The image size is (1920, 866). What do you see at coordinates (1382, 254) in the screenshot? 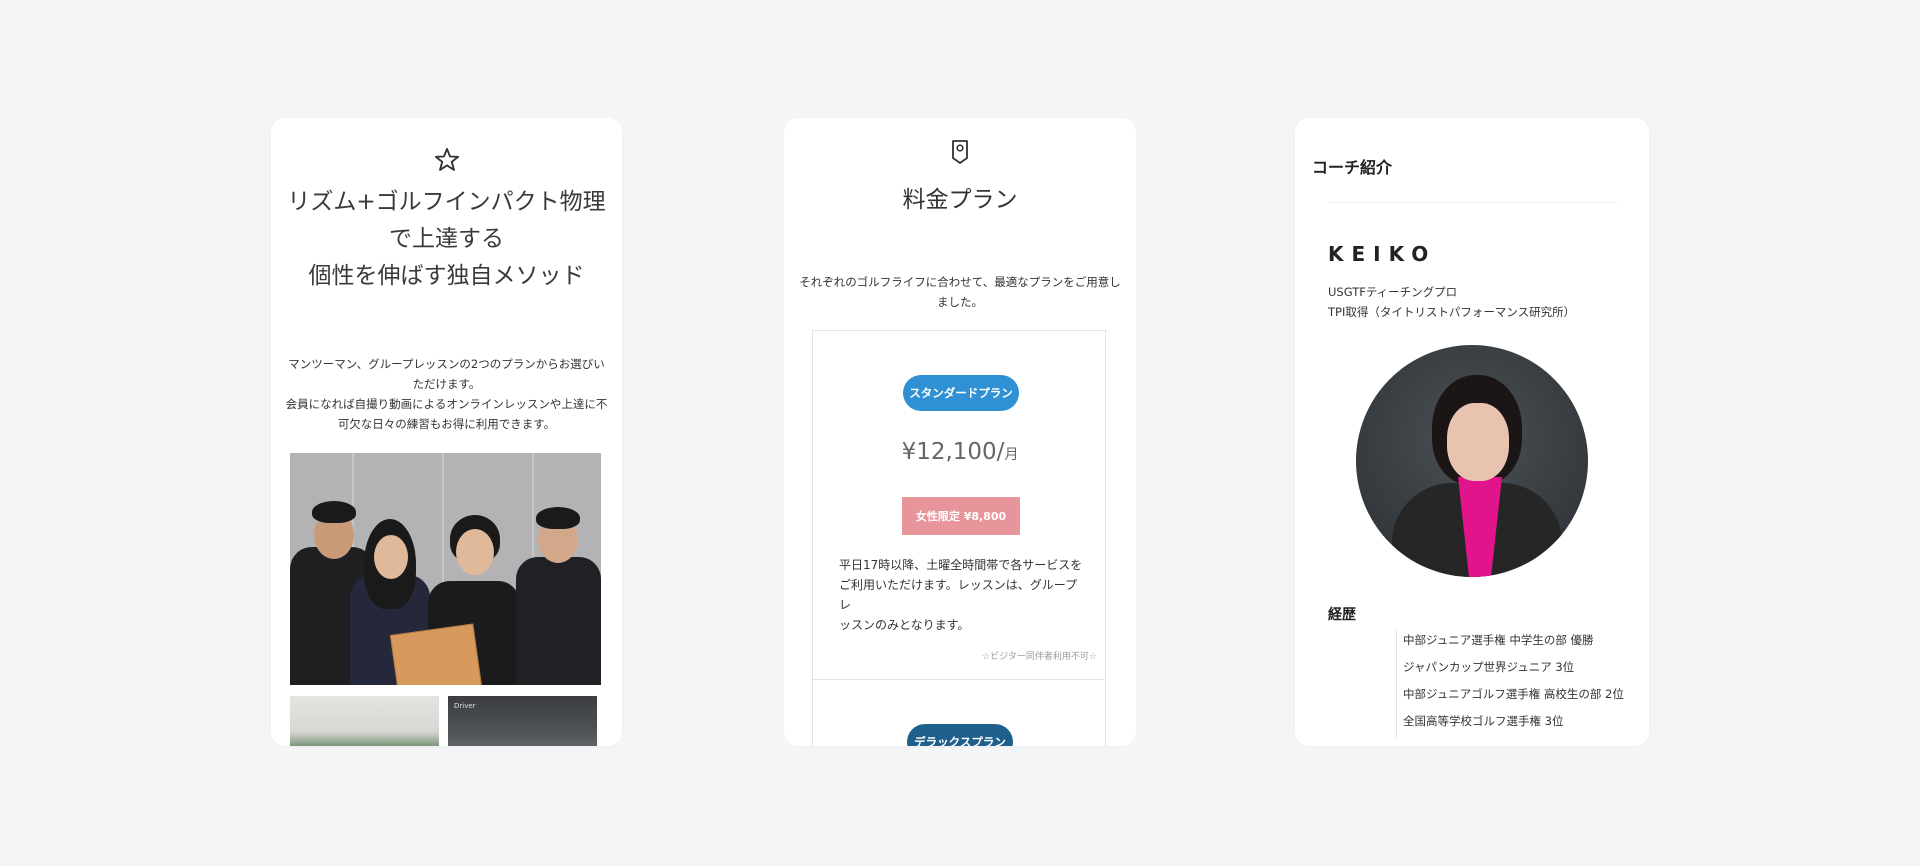
I see `coach-name: KEIKO` at bounding box center [1382, 254].